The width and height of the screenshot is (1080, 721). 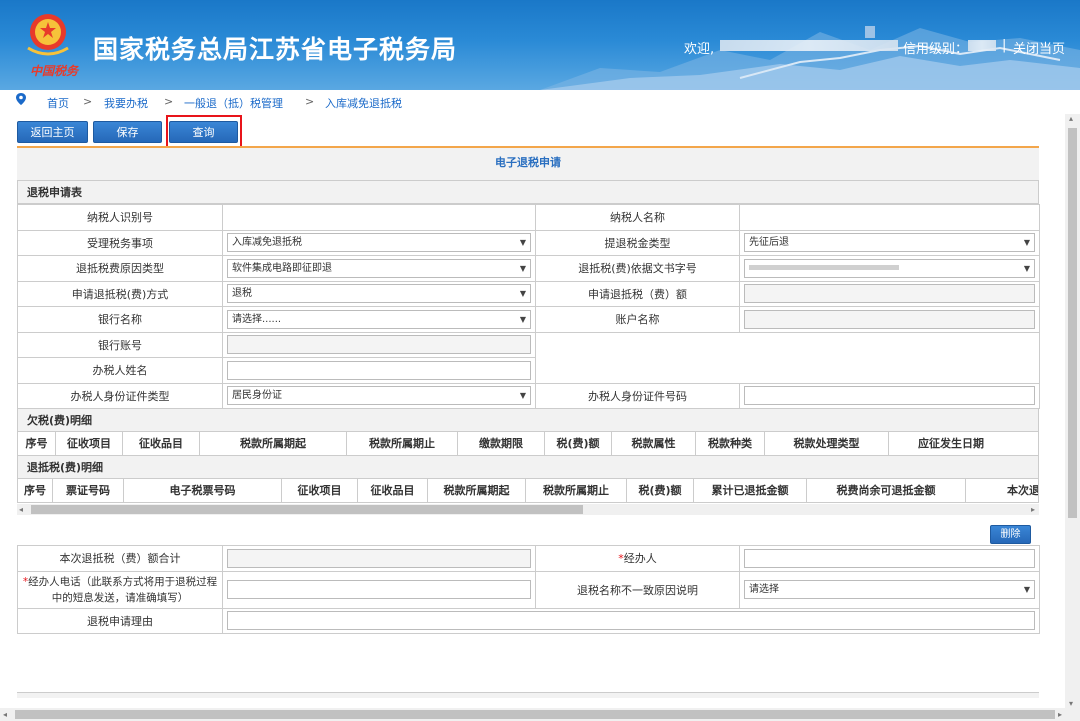 What do you see at coordinates (787, 357) in the screenshot?
I see `empty-cell` at bounding box center [787, 357].